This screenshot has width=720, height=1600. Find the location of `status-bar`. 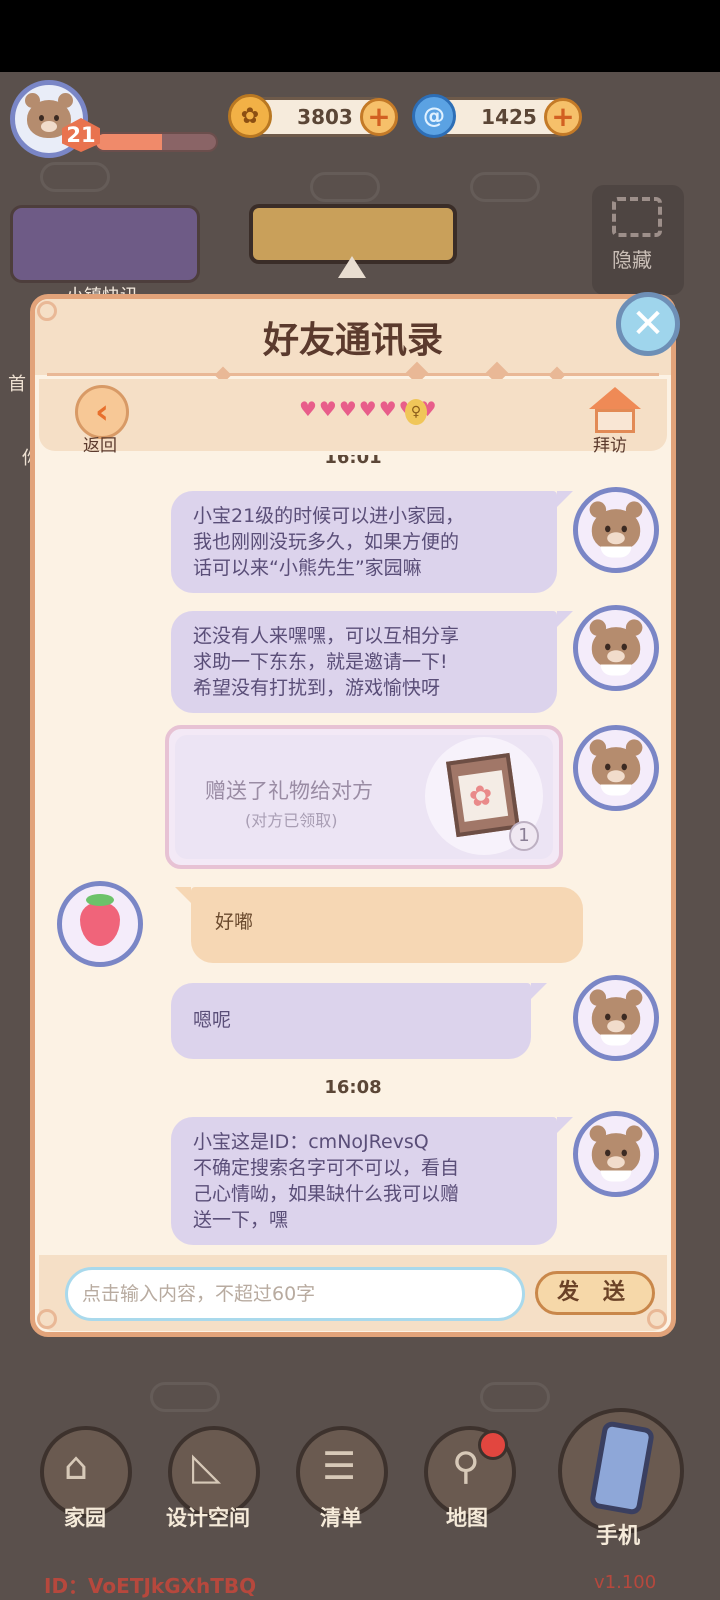

status-bar is located at coordinates (360, 36).